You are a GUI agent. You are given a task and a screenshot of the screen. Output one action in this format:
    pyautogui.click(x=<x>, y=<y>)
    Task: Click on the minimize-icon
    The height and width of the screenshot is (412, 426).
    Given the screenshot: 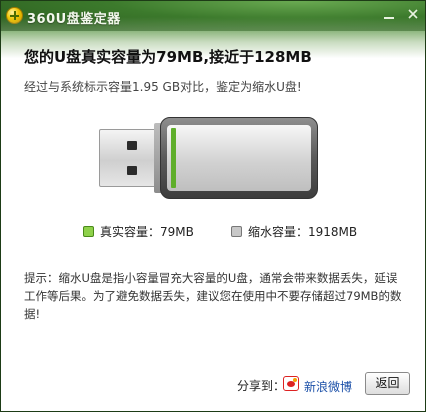 What is the action you would take?
    pyautogui.click(x=389, y=18)
    